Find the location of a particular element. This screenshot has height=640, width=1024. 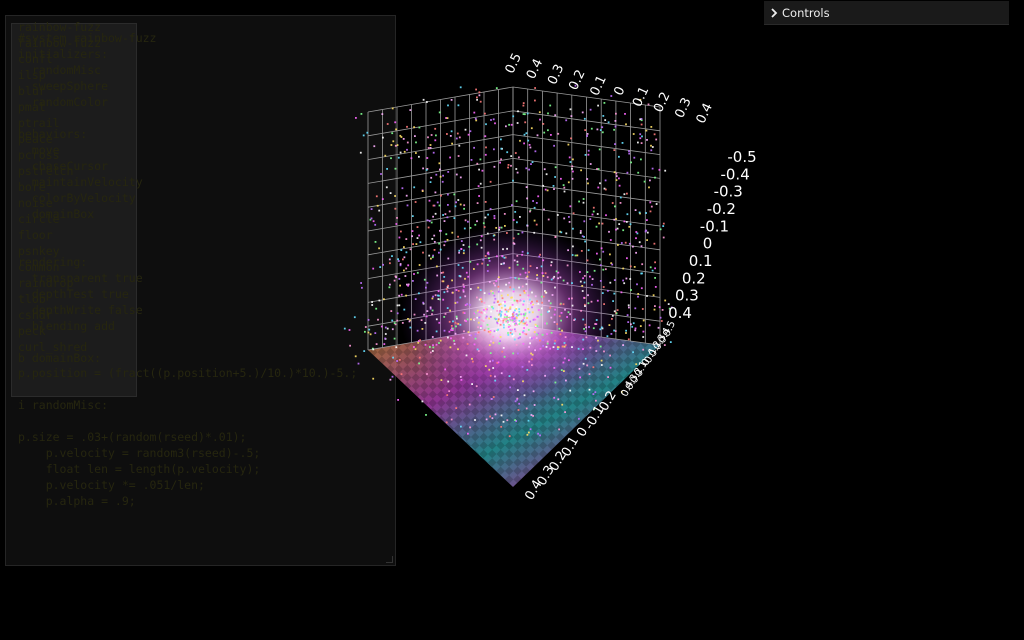

axis-tick-label: 0.1 is located at coordinates (701, 261).